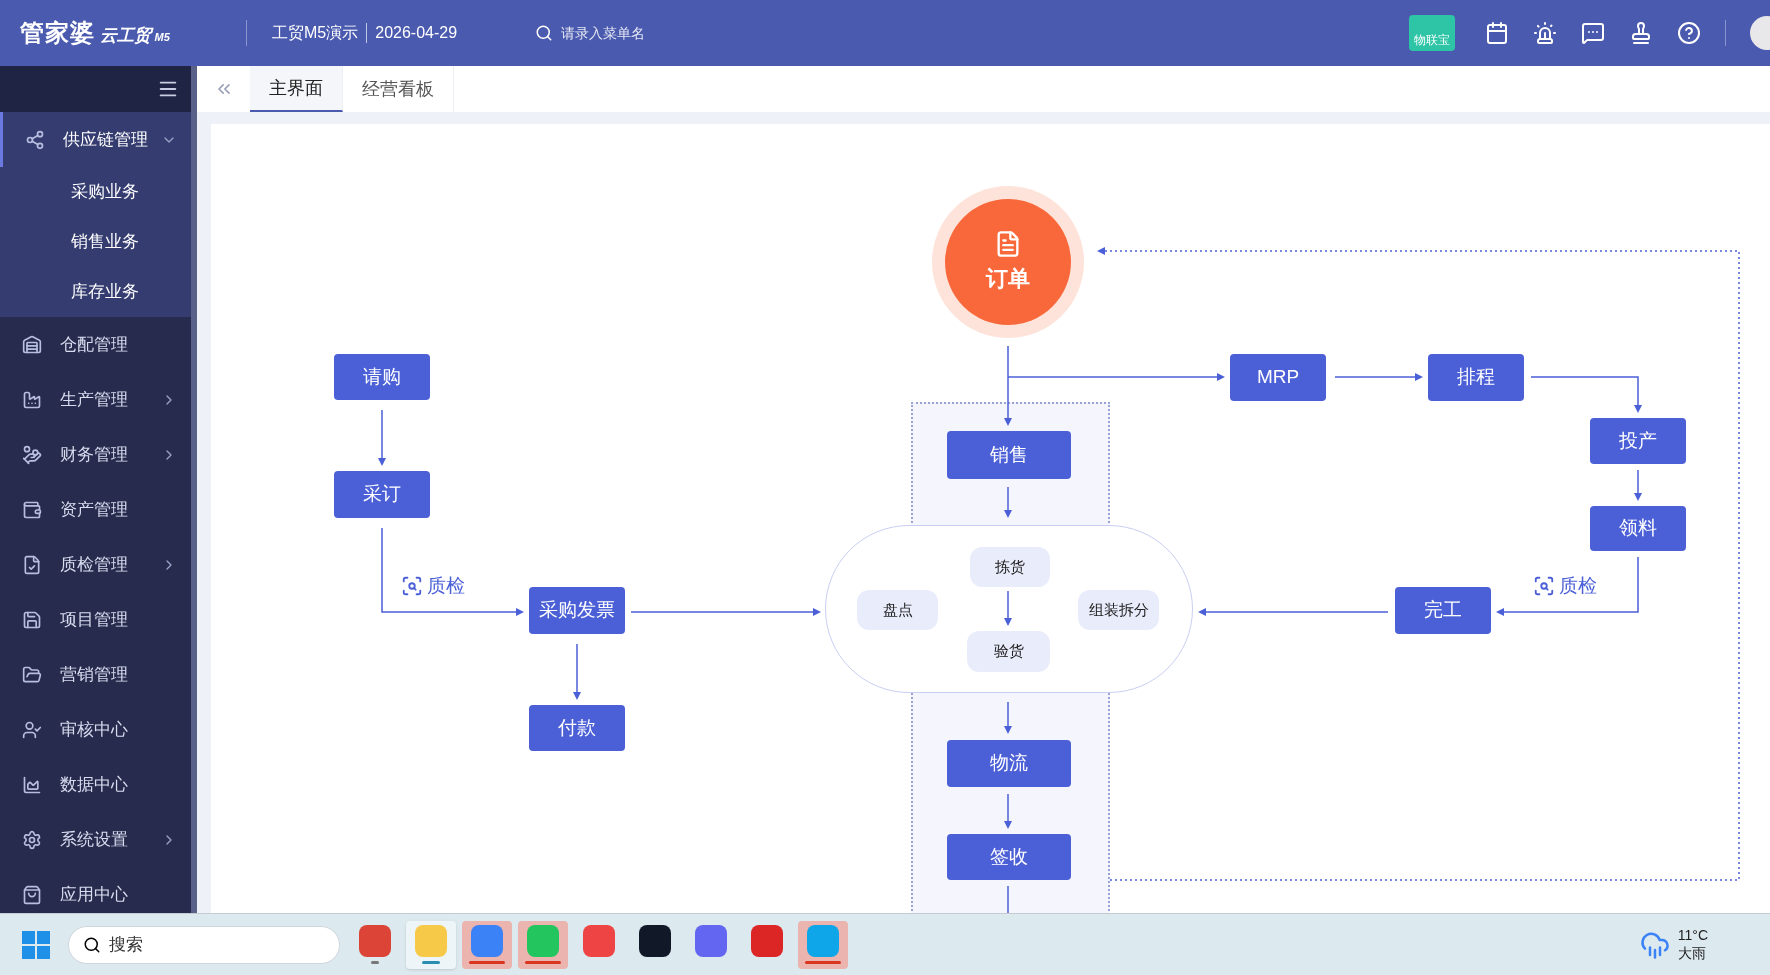  What do you see at coordinates (1008, 651) in the screenshot?
I see `sub-node: 验货` at bounding box center [1008, 651].